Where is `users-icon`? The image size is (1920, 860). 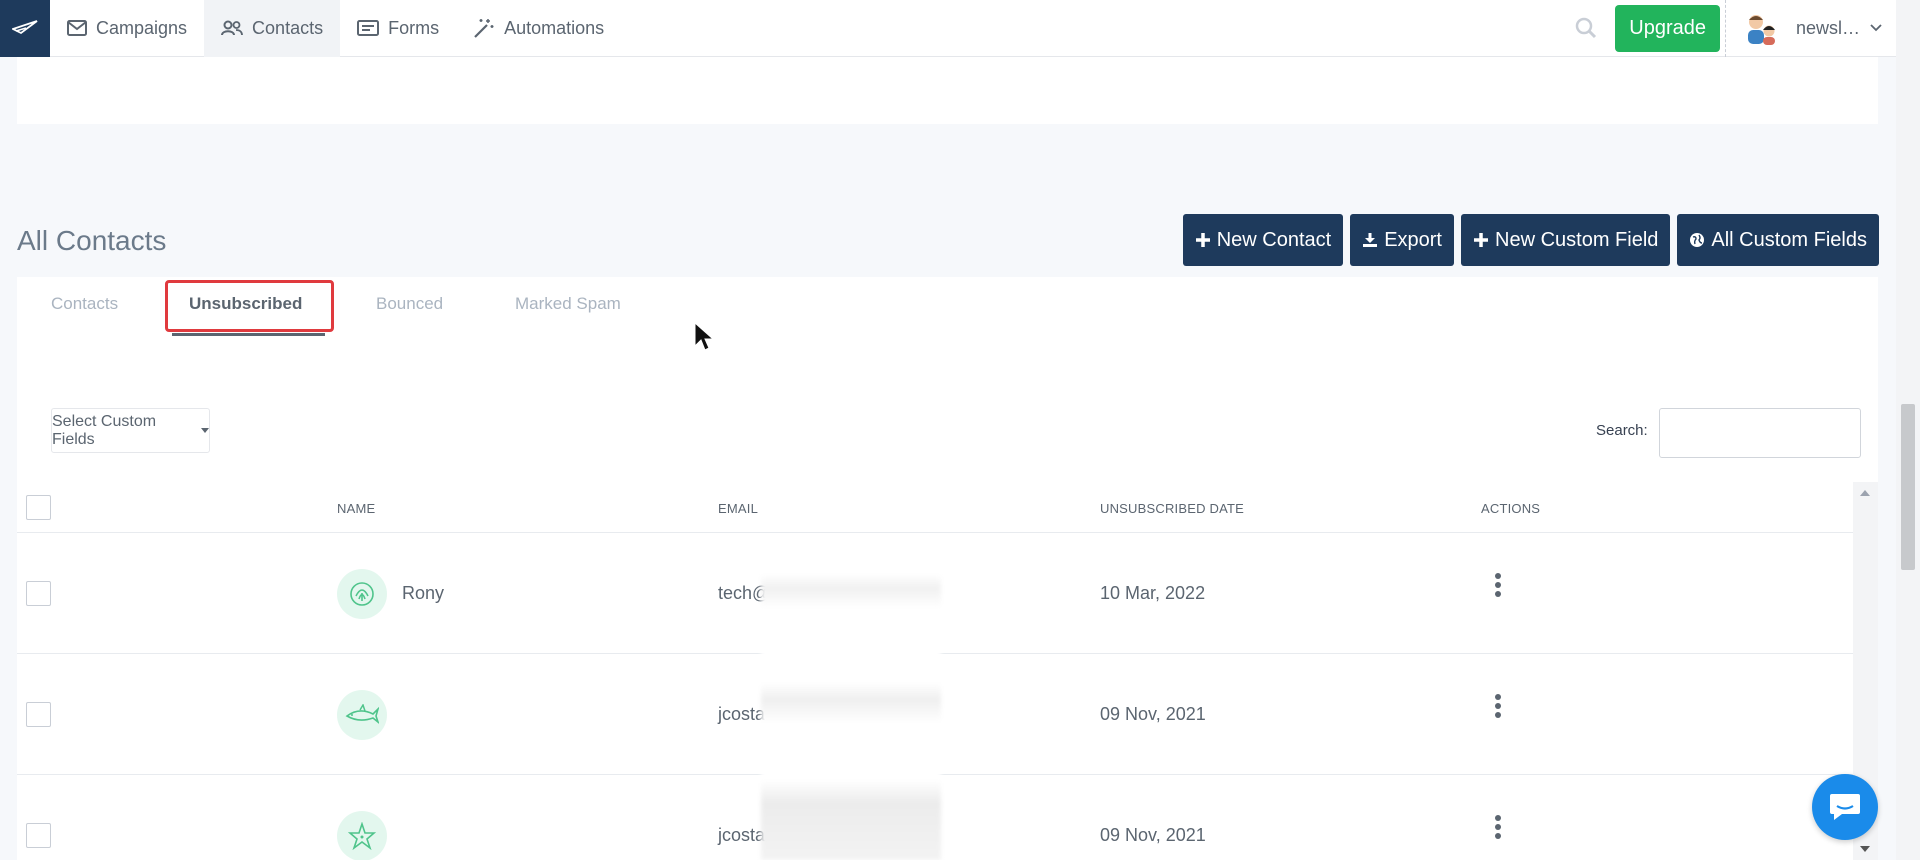 users-icon is located at coordinates (232, 28).